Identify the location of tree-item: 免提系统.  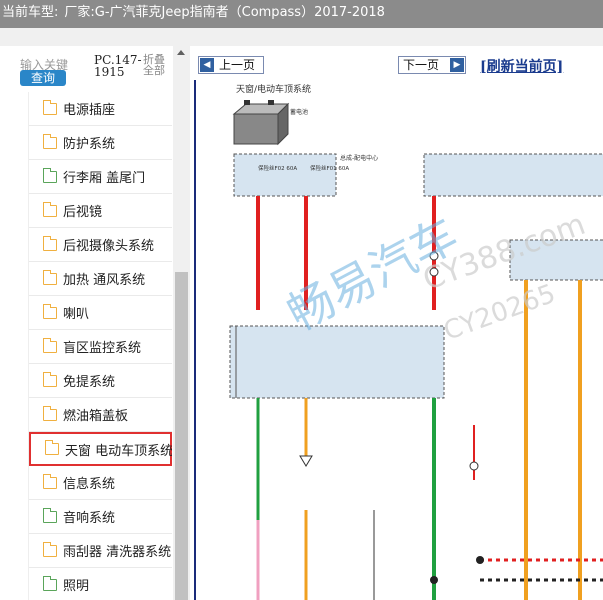
(100, 381).